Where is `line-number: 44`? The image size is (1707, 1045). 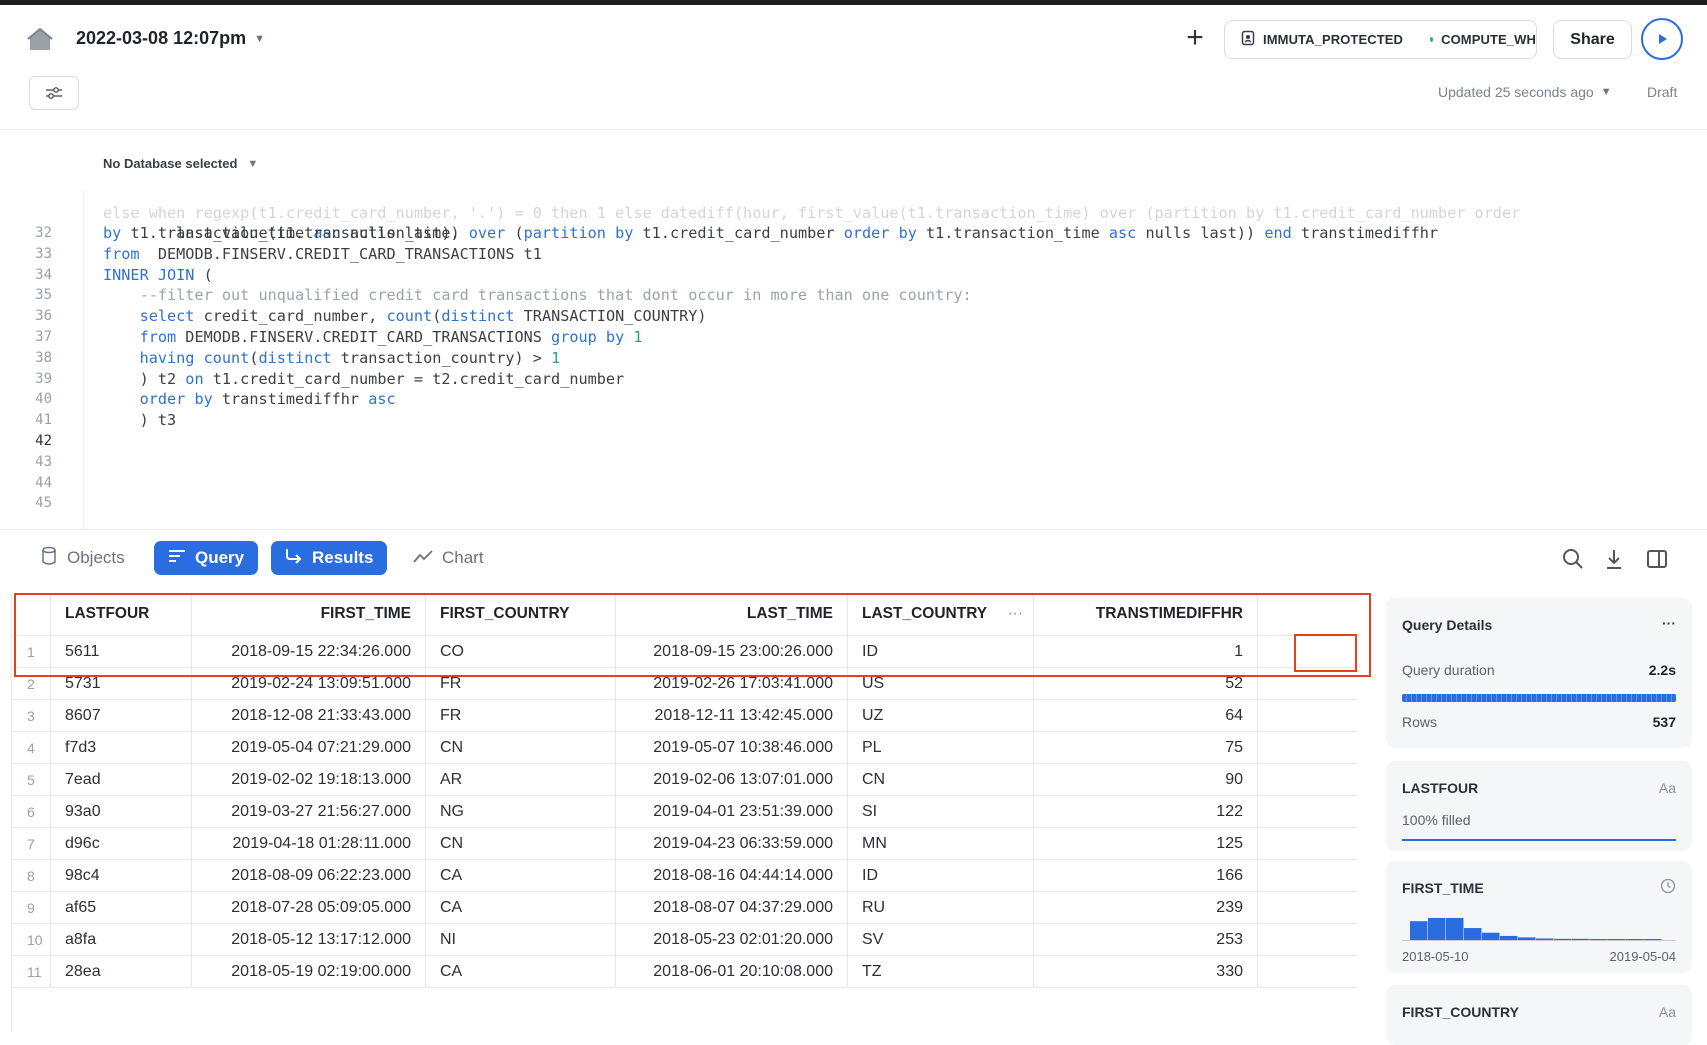 line-number: 44 is located at coordinates (43, 482).